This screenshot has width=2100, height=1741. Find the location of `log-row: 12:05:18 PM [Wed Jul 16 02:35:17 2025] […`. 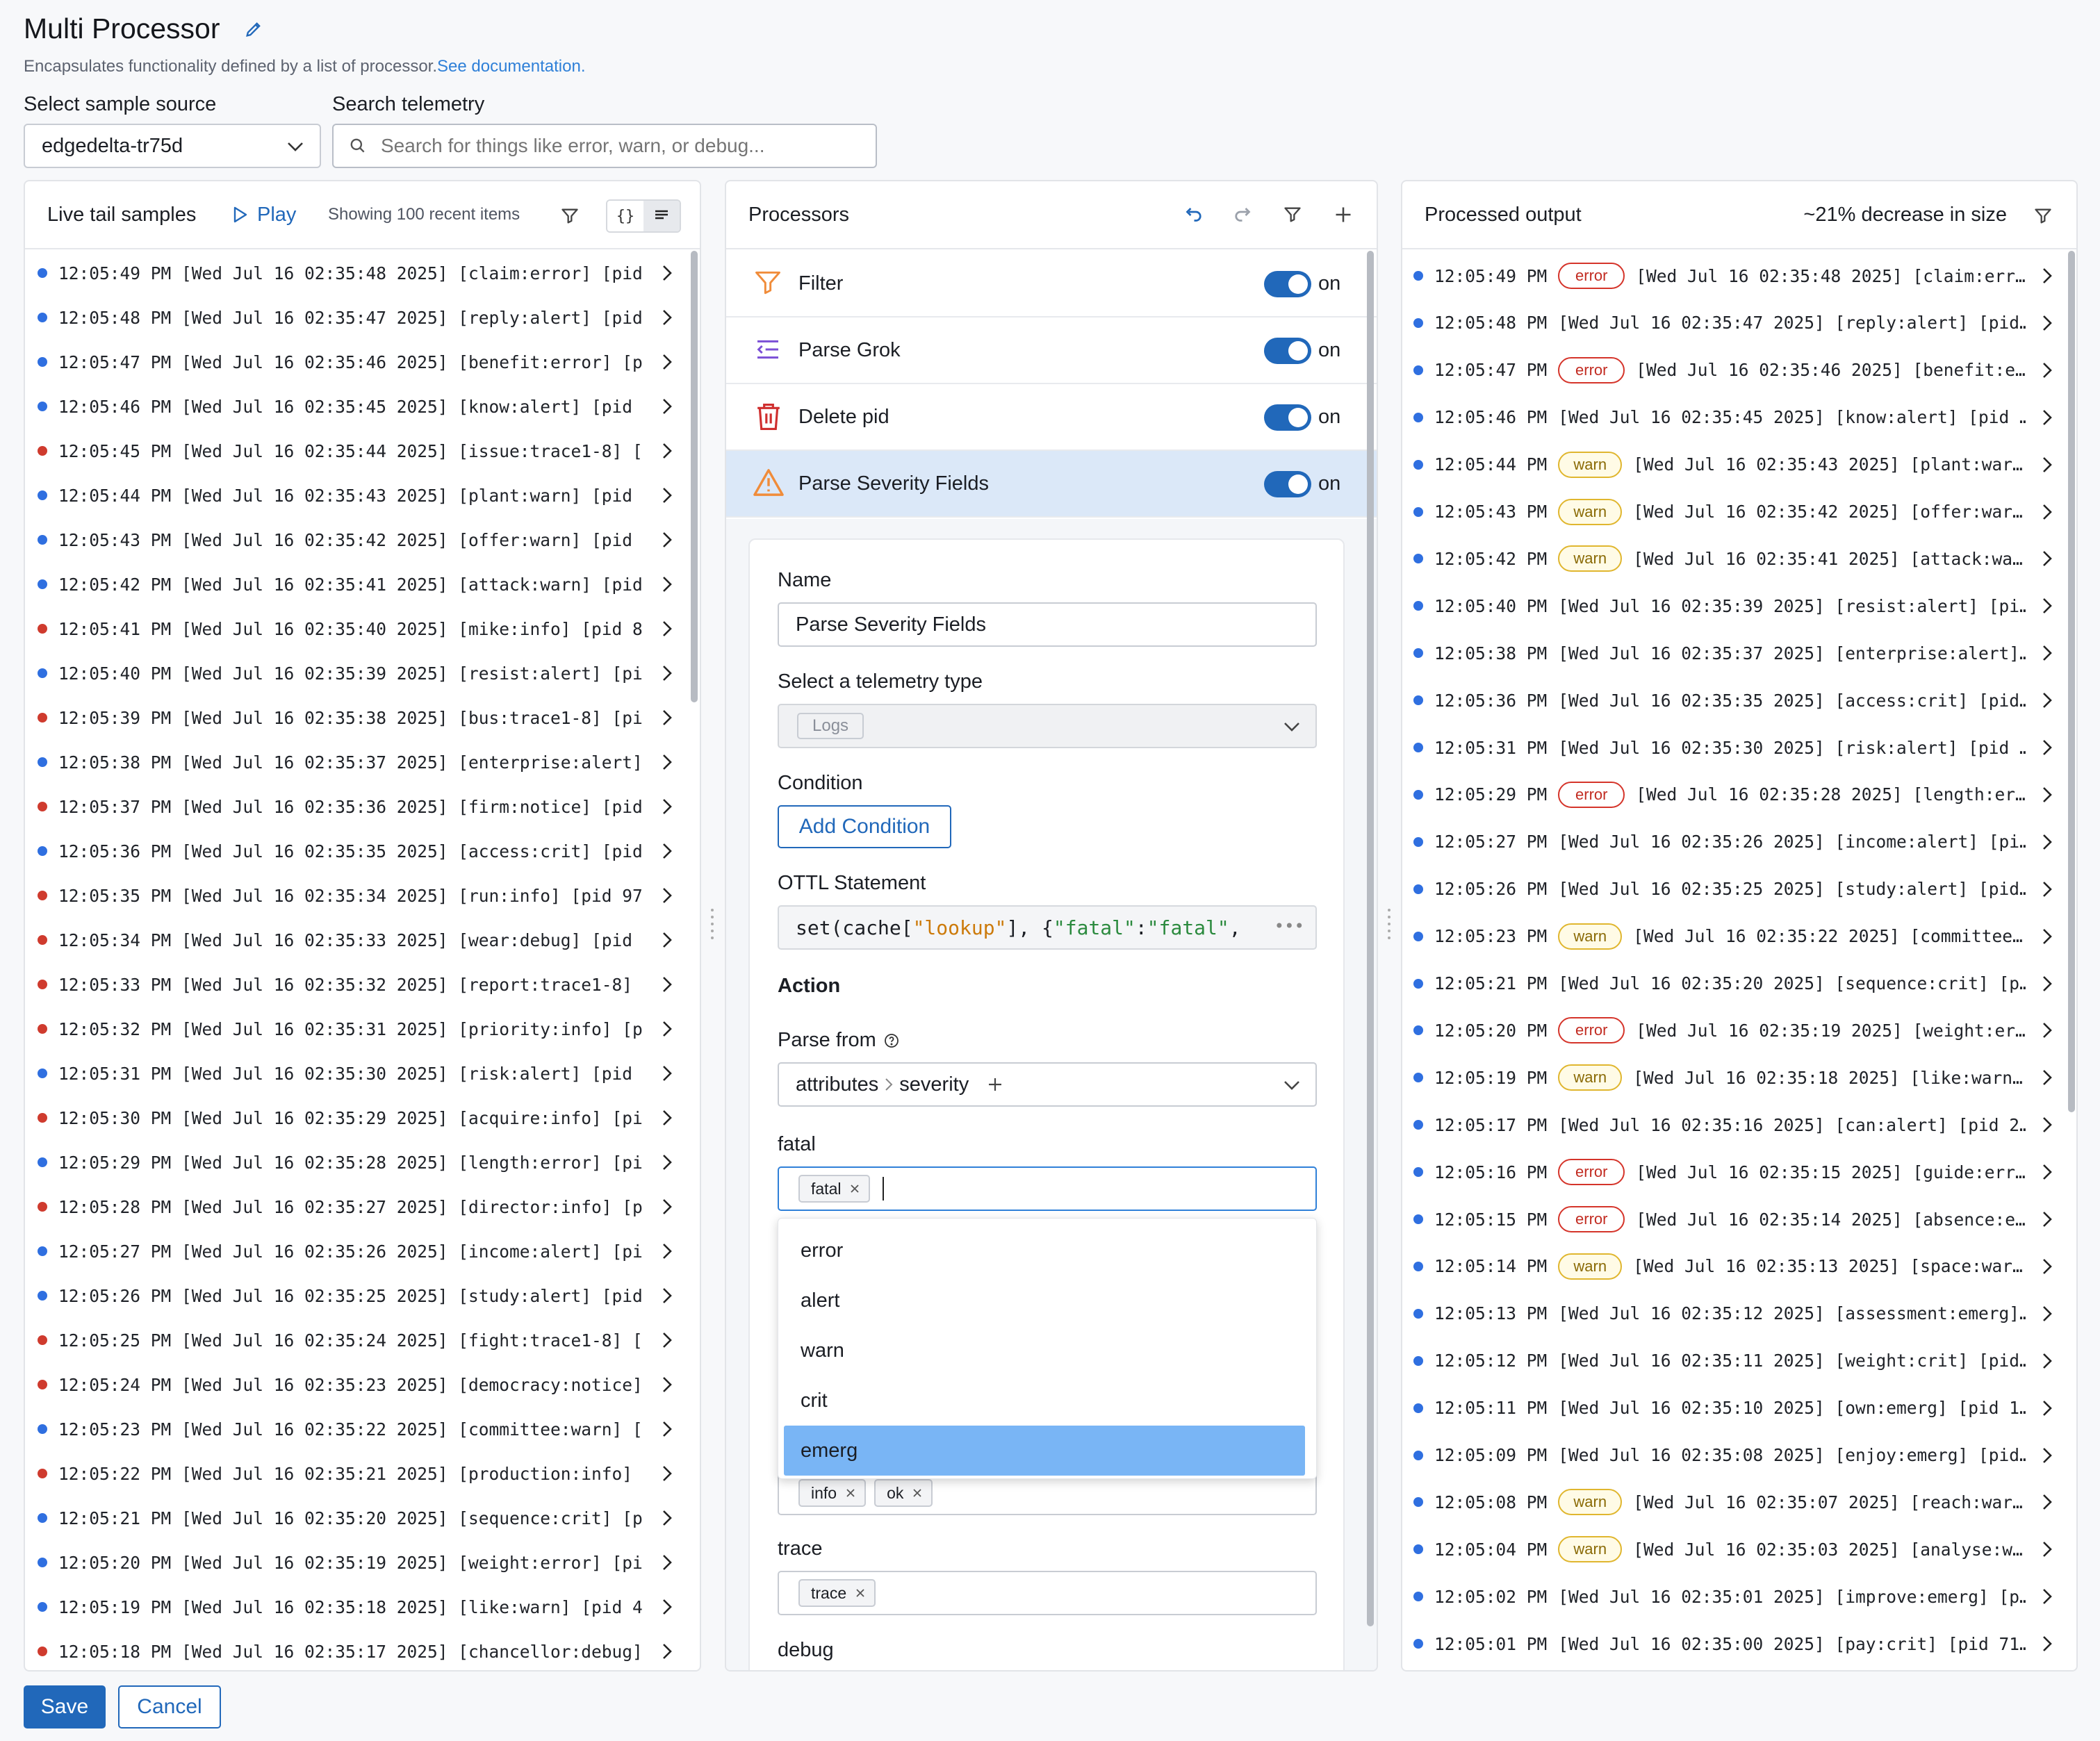

log-row: 12:05:18 PM [Wed Jul 16 02:35:17 2025] [… is located at coordinates (363, 1649).